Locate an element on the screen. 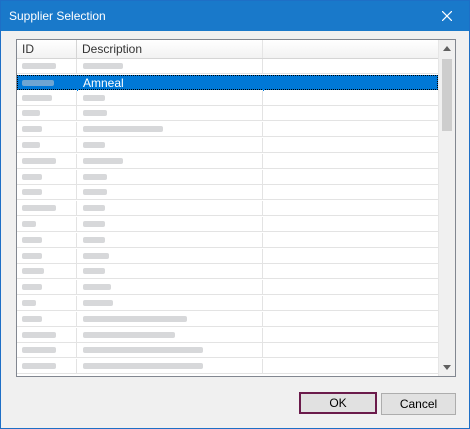  close-icon is located at coordinates (447, 16).